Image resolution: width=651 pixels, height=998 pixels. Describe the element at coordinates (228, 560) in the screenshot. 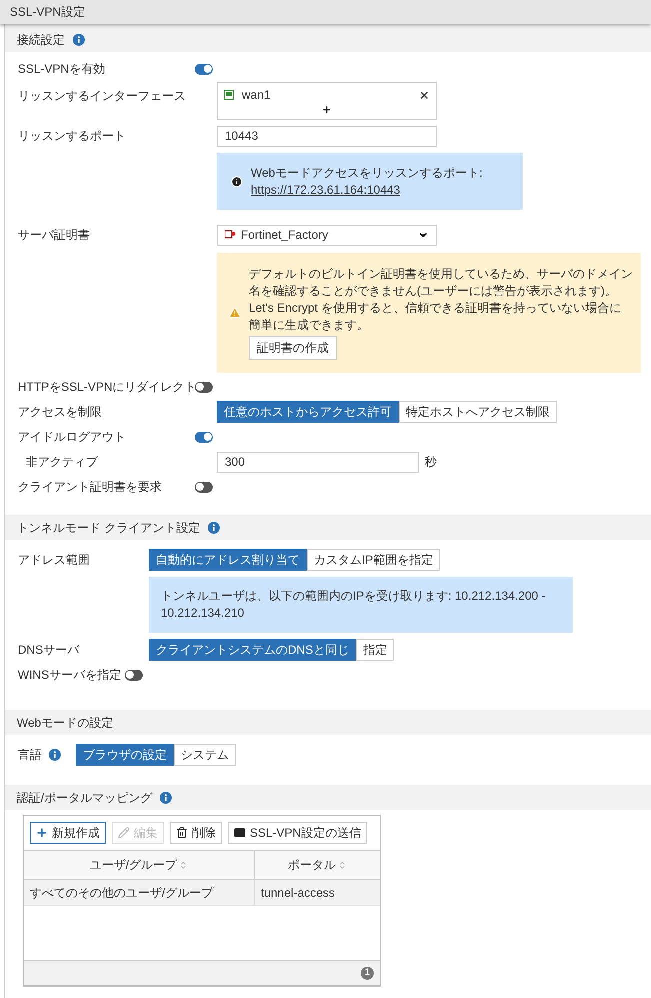

I see `segment-option: 自動的にアドレス割り当て` at that location.